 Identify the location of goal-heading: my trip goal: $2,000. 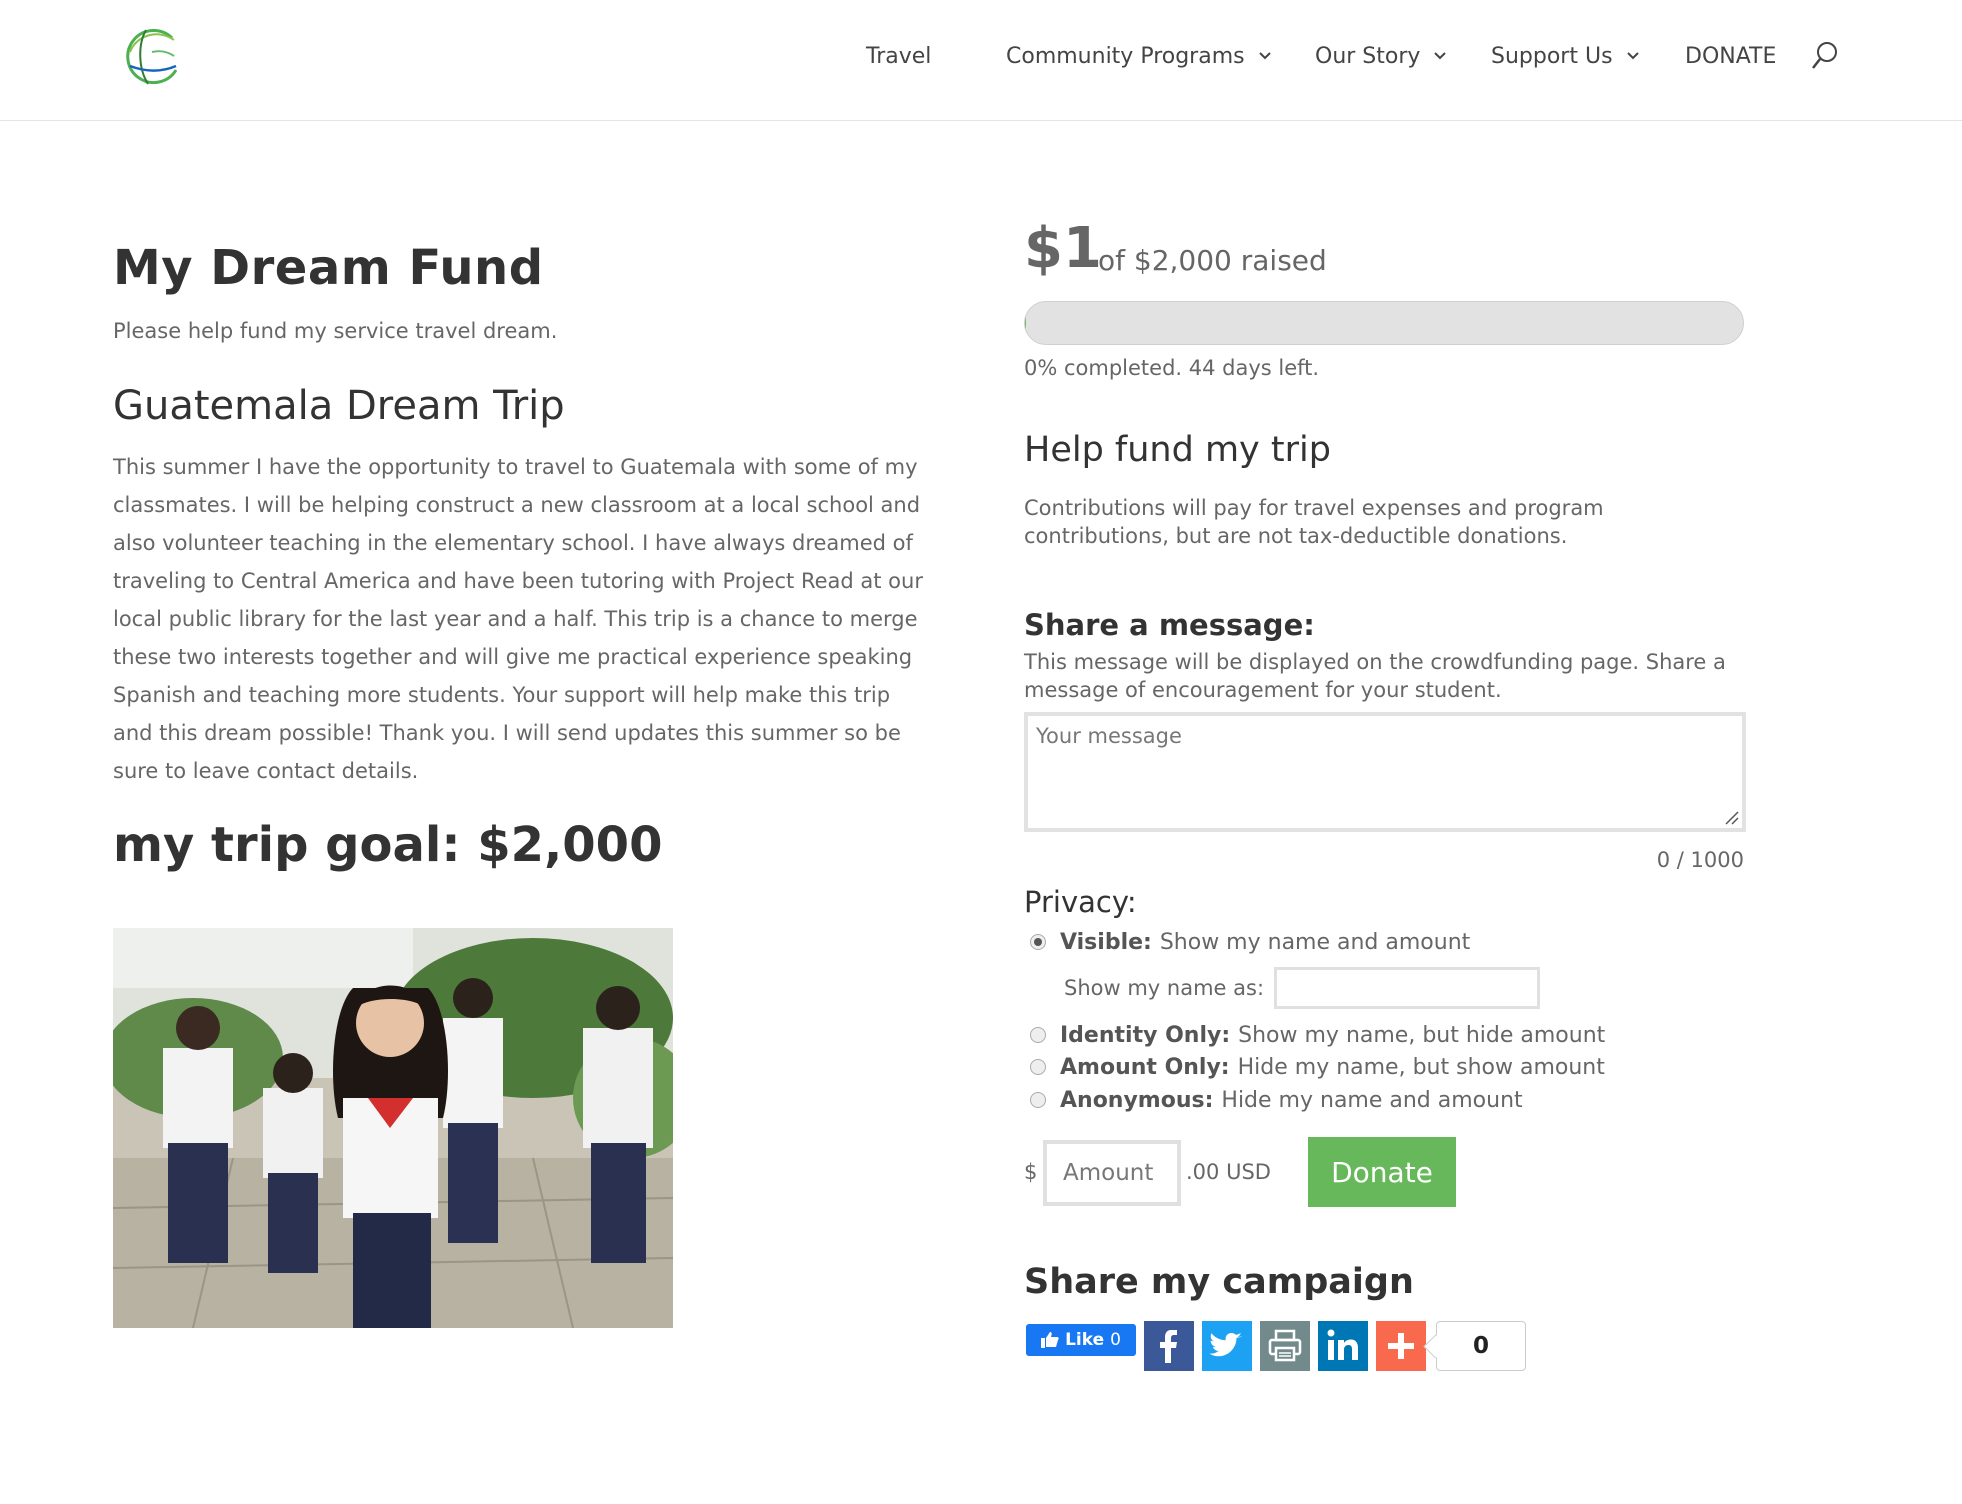
(388, 845).